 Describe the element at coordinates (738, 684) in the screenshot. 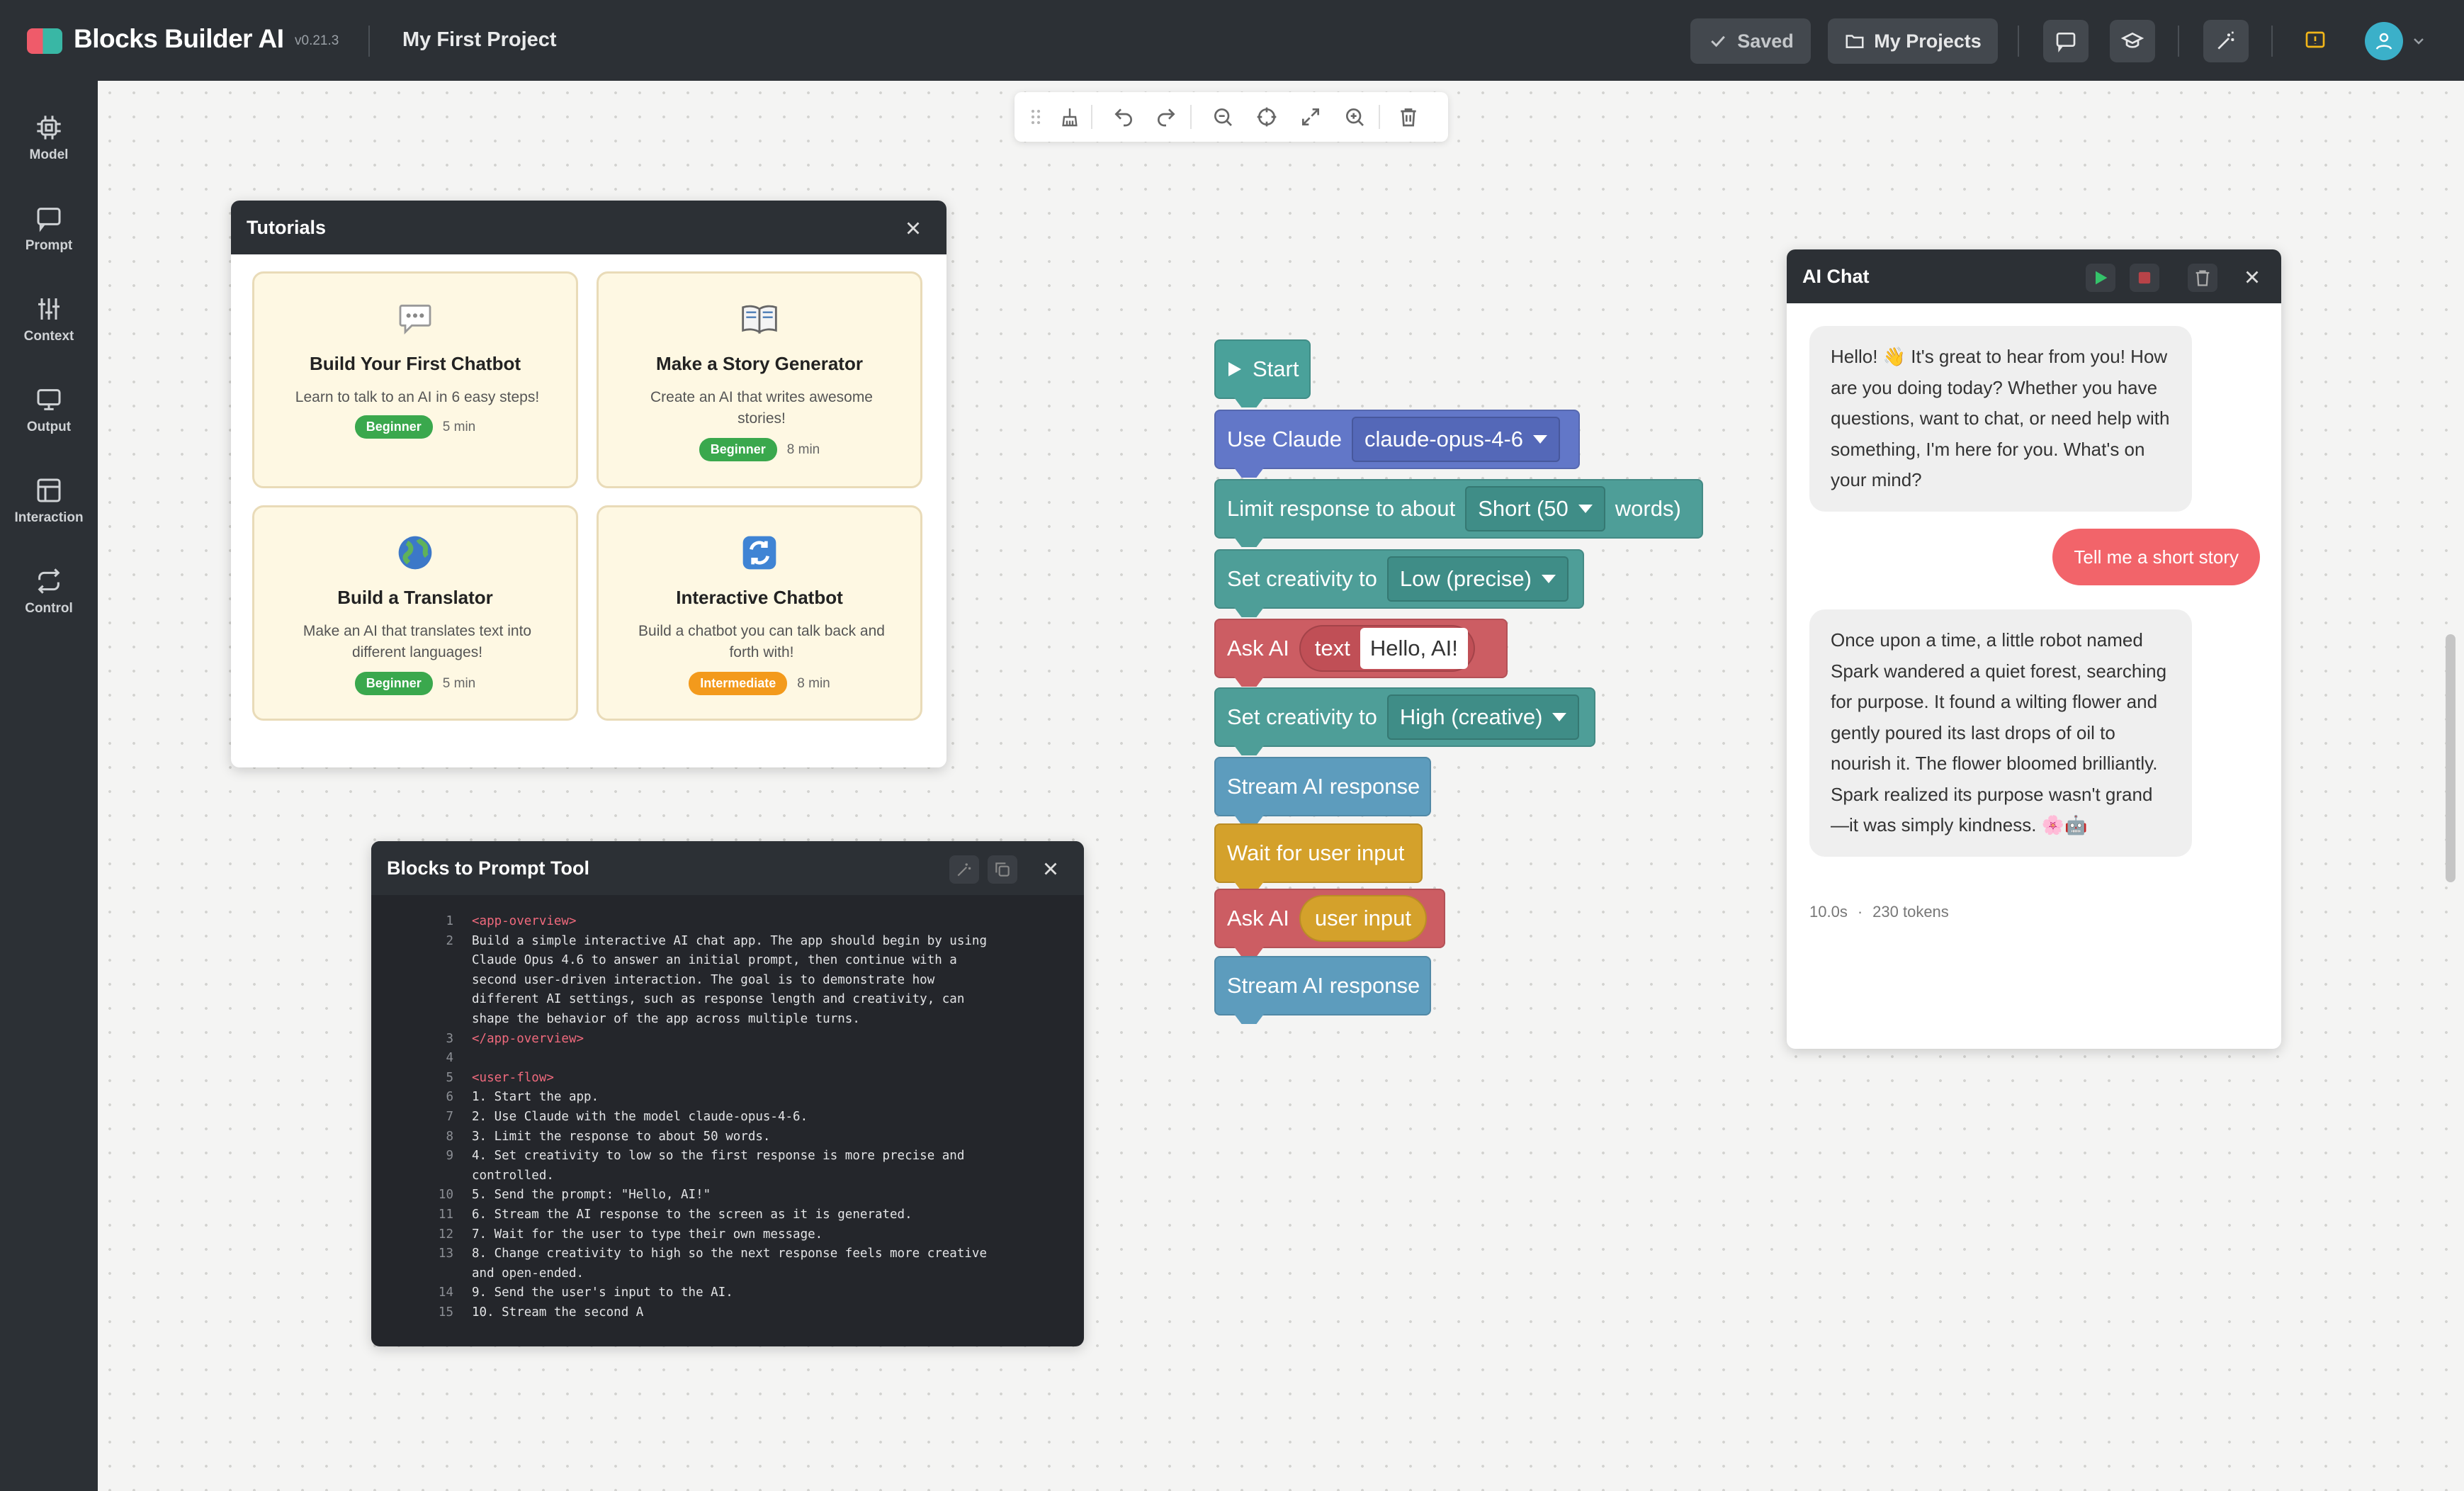

I see `level-badge: Intermediate` at that location.